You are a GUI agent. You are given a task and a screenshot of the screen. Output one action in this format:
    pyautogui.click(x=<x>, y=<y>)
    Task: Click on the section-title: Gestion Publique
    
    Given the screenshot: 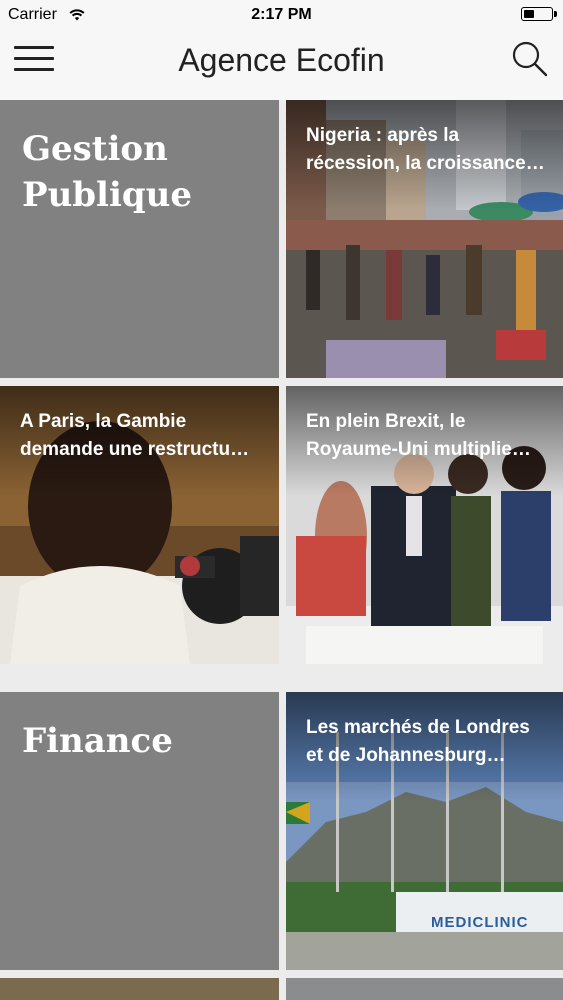 What is the action you would take?
    pyautogui.click(x=107, y=172)
    